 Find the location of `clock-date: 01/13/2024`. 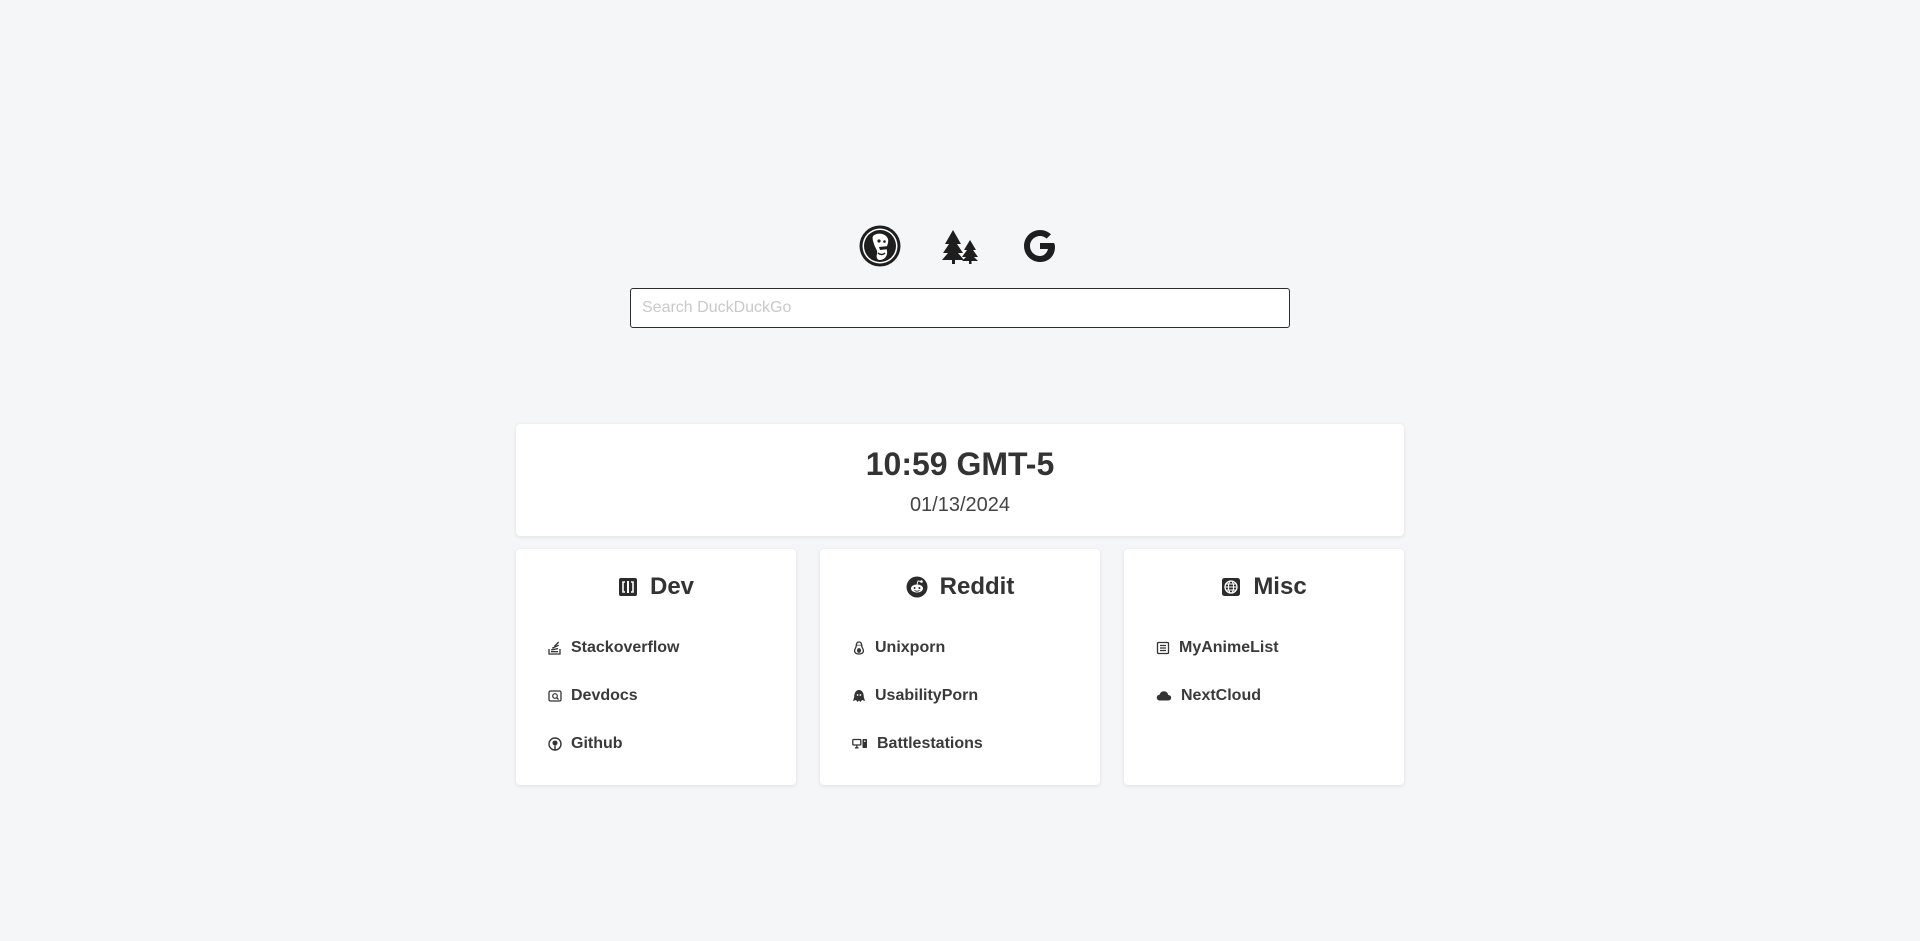

clock-date: 01/13/2024 is located at coordinates (960, 505).